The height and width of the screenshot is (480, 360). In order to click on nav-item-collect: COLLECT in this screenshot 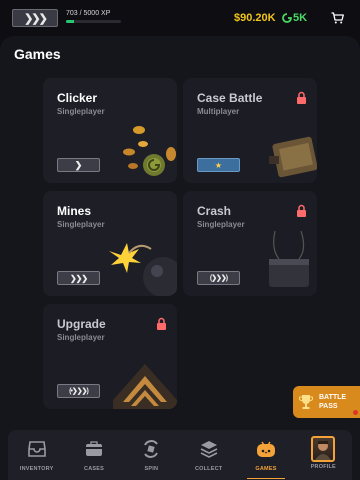, I will do `click(208, 455)`.